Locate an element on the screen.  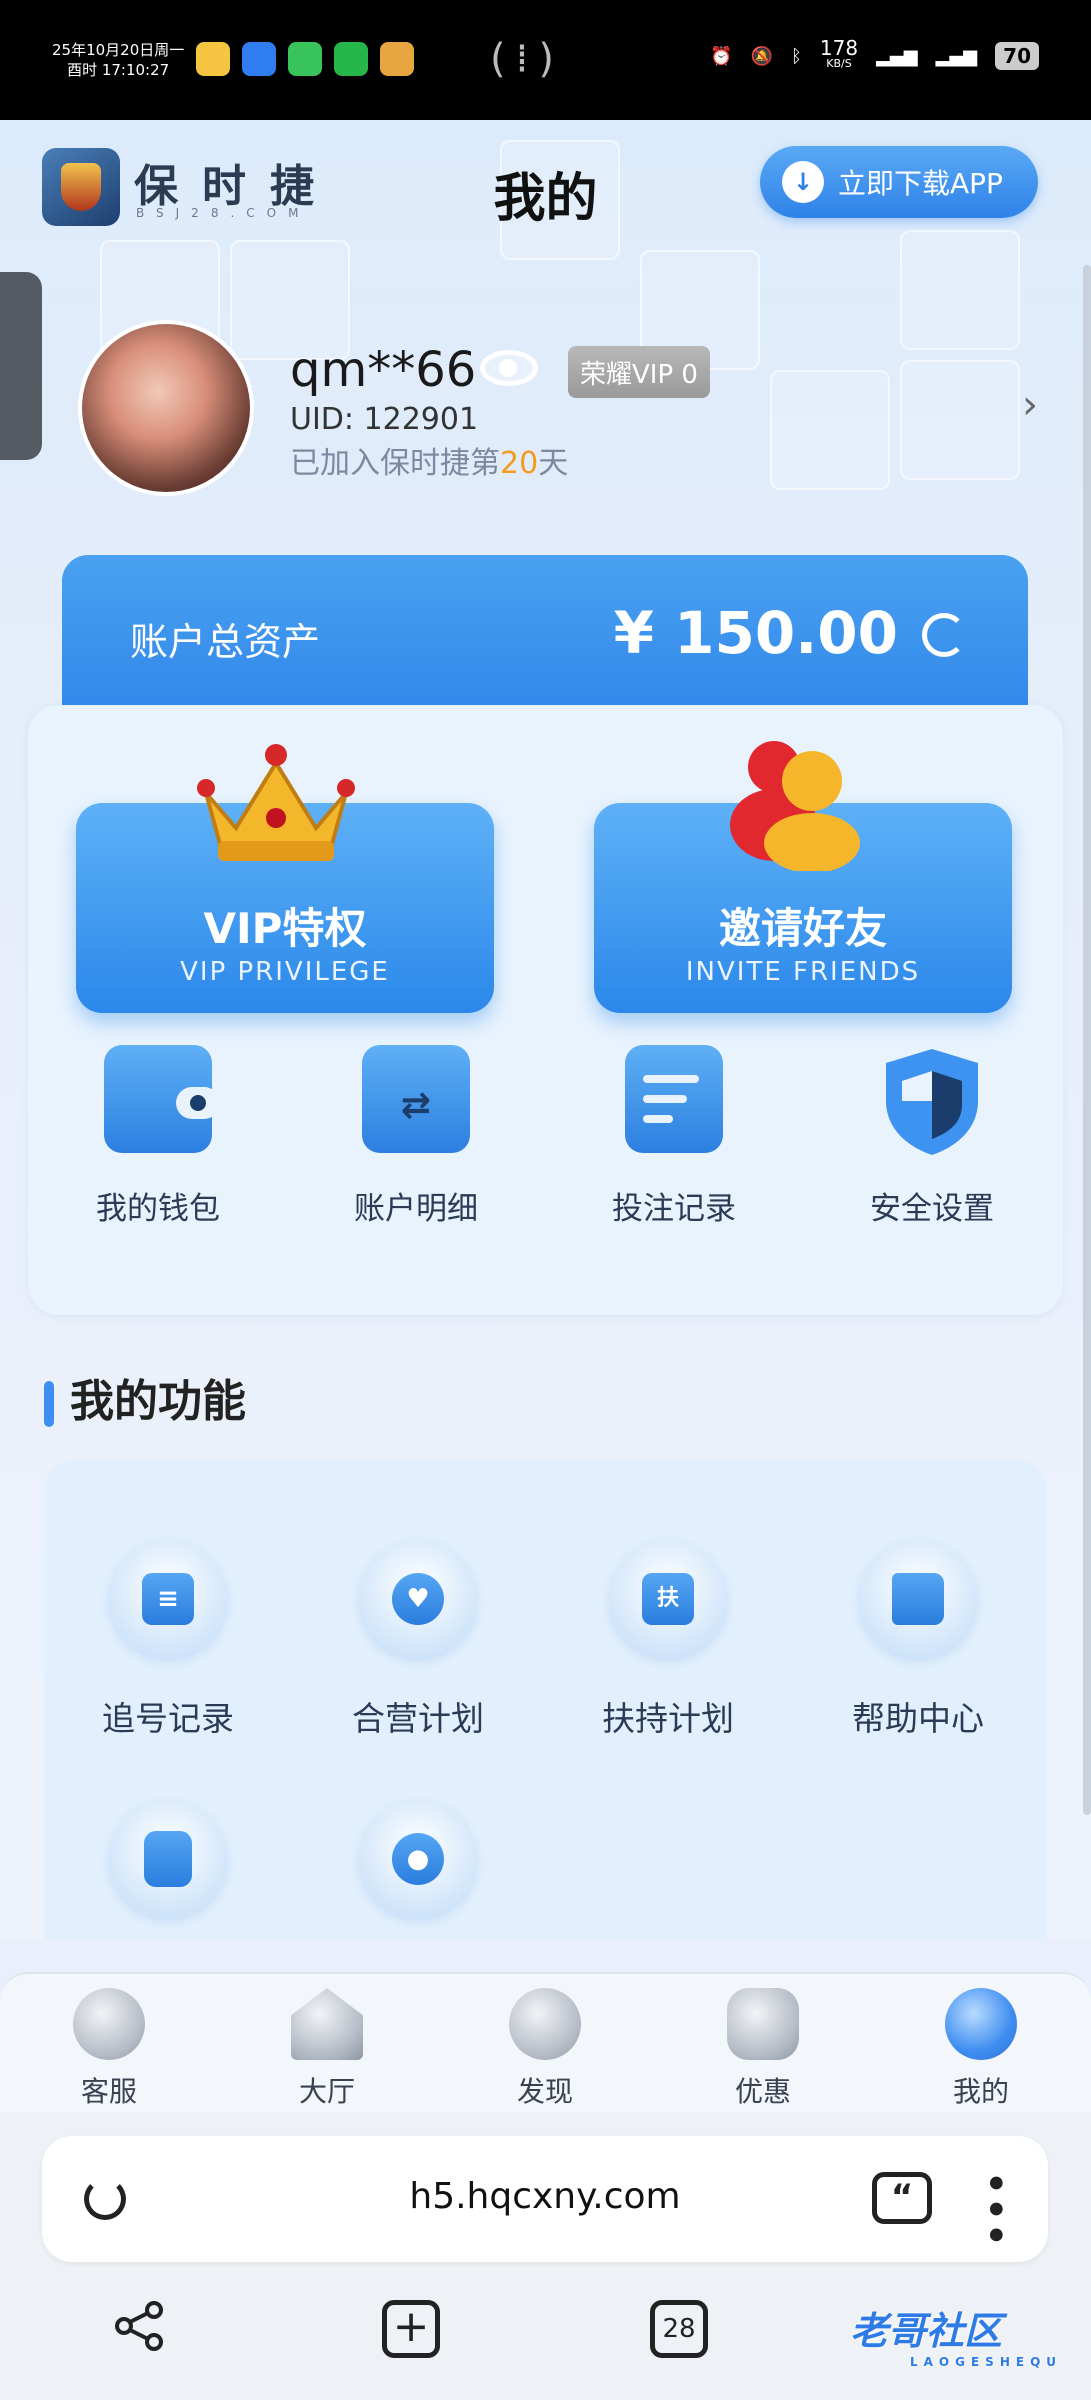
tab-label: 客服 is located at coordinates (108, 2091).